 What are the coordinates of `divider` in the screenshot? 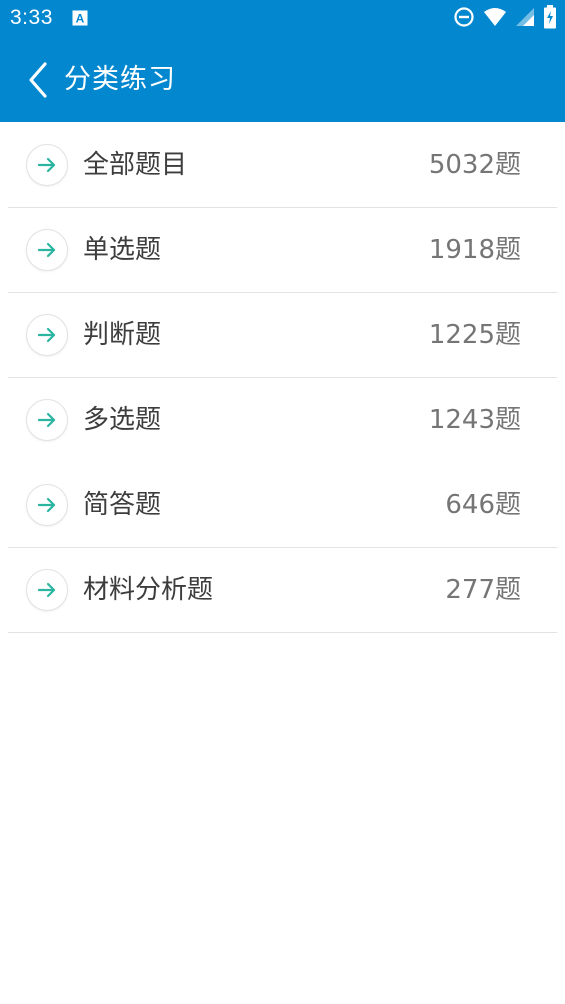 It's located at (282, 632).